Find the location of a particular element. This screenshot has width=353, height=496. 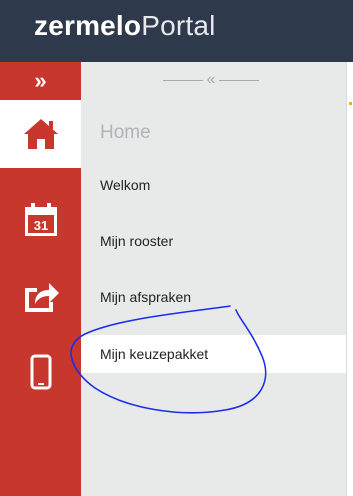

double-chevron-left-icon: « is located at coordinates (211, 79).